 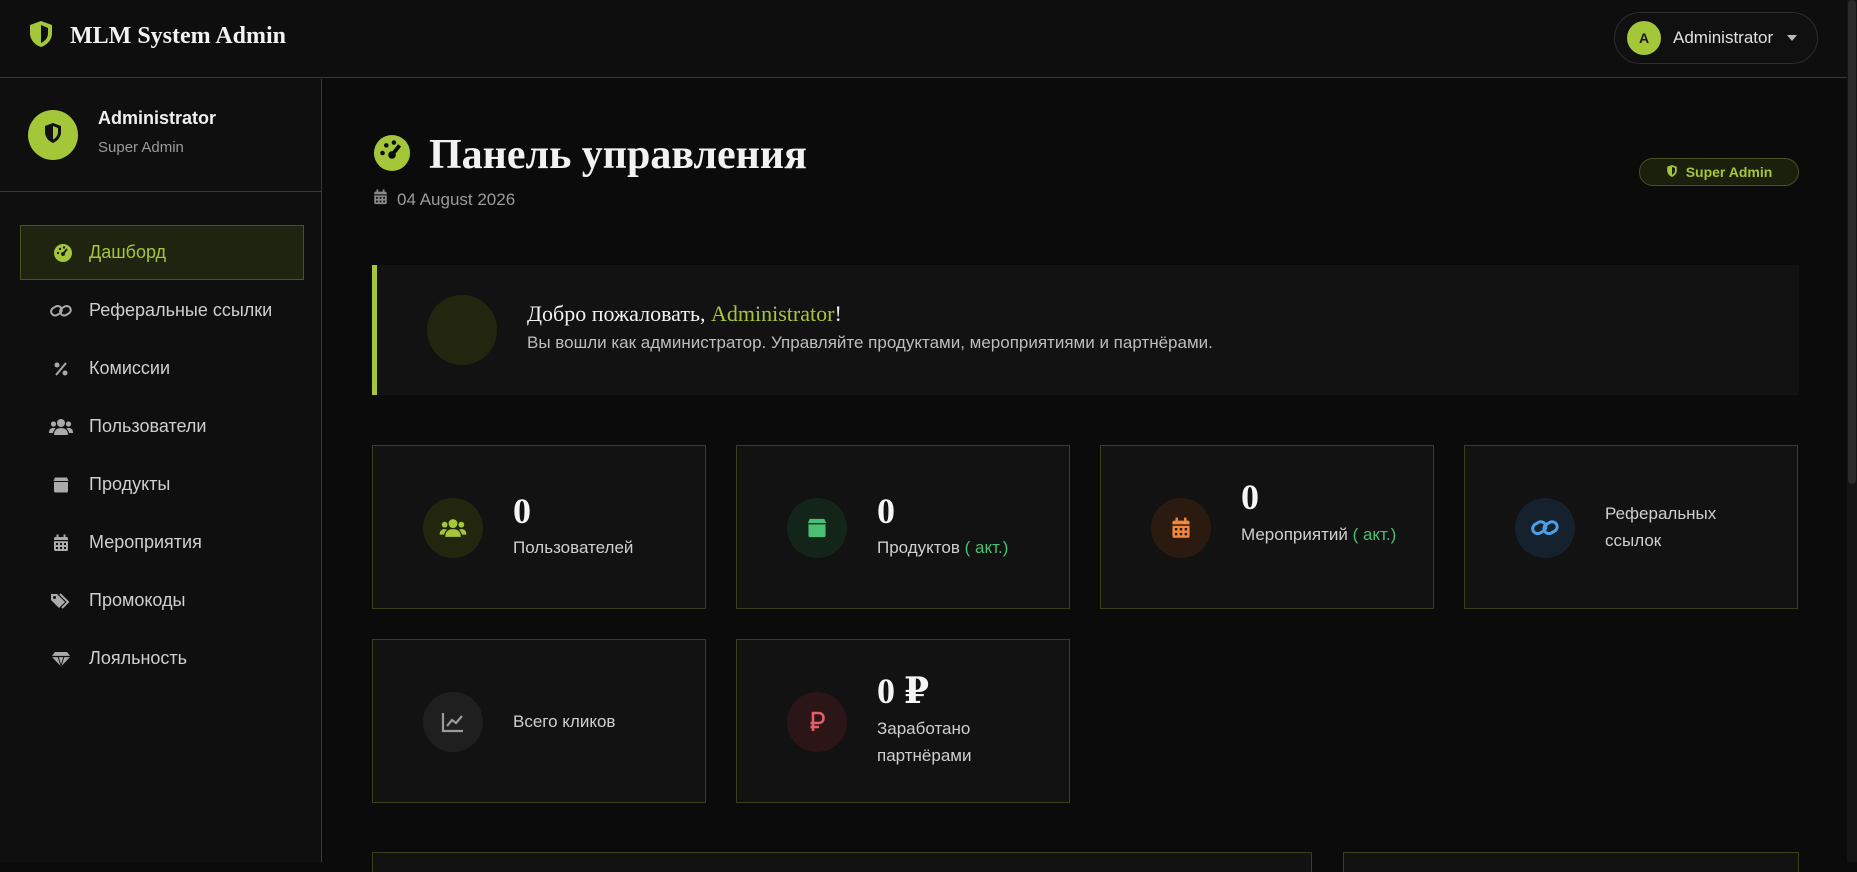 I want to click on badge-label: Super Admin, so click(x=1729, y=172).